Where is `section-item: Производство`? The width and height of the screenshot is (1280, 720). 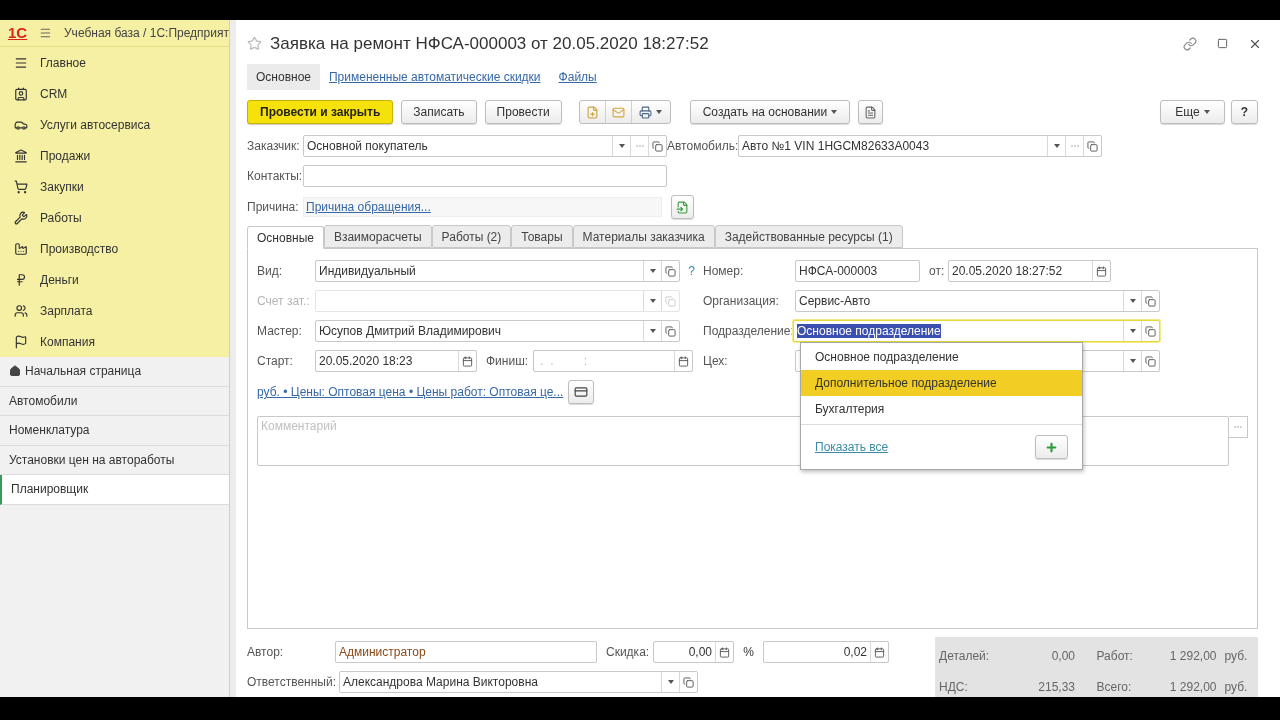 section-item: Производство is located at coordinates (114, 248).